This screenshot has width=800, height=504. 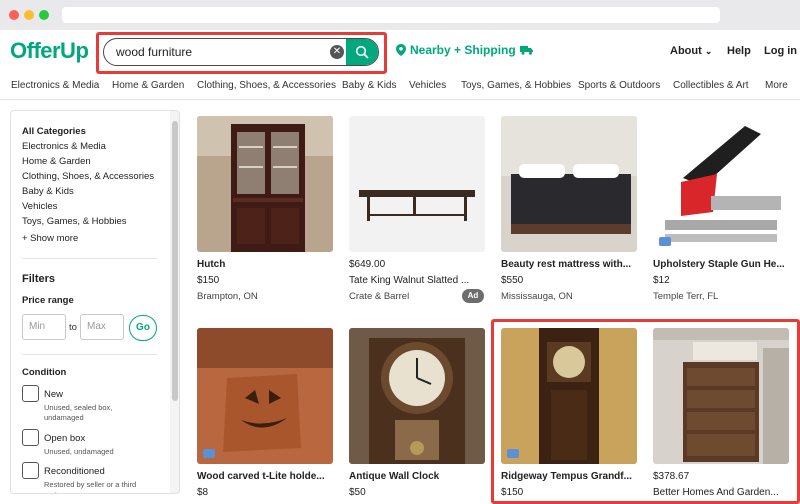 What do you see at coordinates (143, 328) in the screenshot?
I see `go-button: Go` at bounding box center [143, 328].